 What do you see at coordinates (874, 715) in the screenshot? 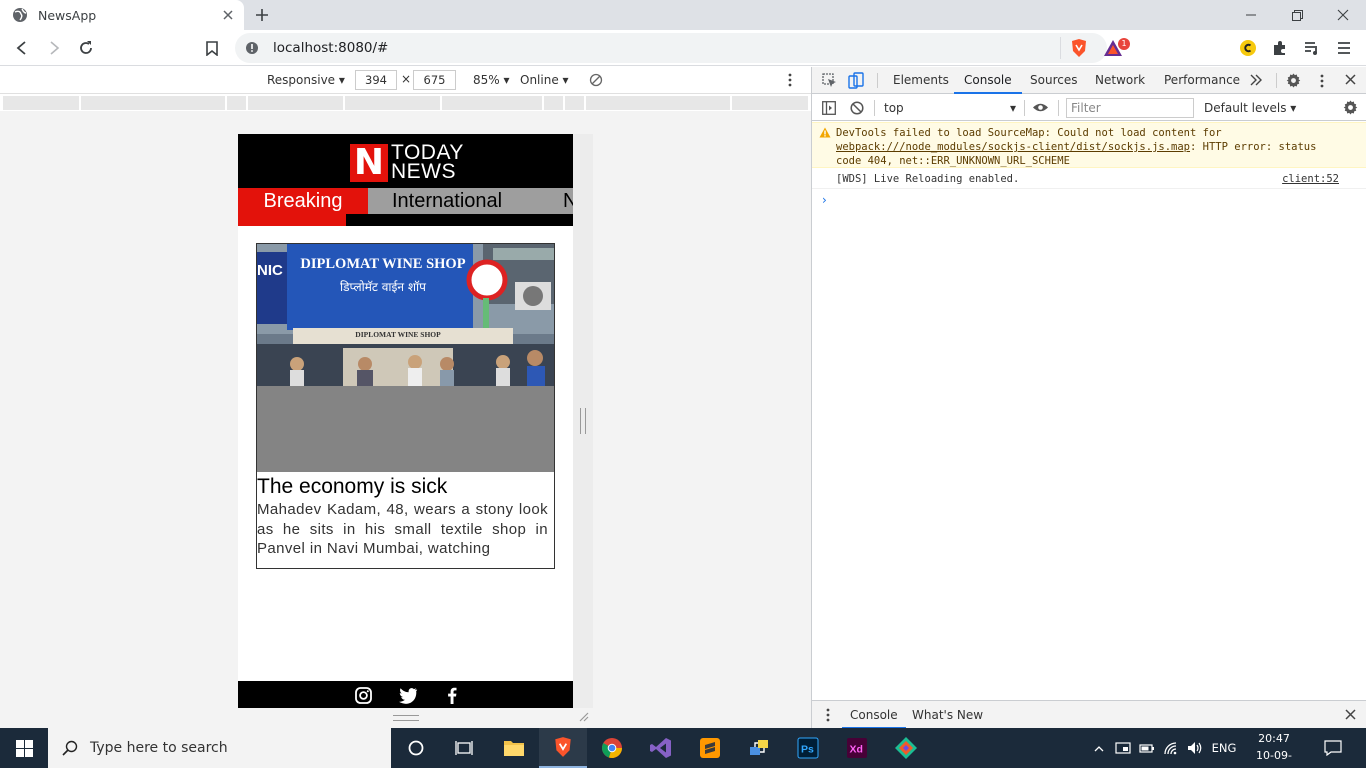
I see `drawer-tab-console: Console` at bounding box center [874, 715].